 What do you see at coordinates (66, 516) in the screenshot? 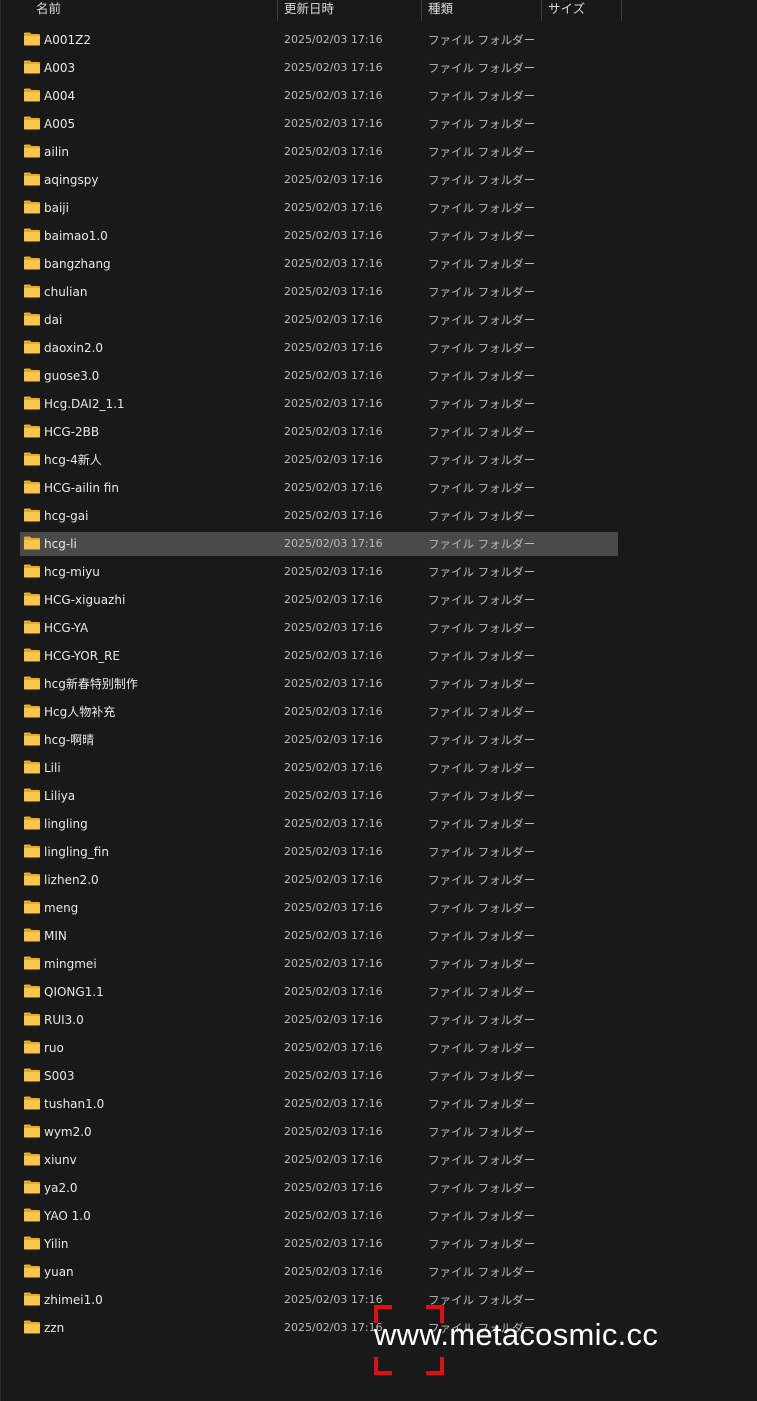
I see `file-name: hcg-gai` at bounding box center [66, 516].